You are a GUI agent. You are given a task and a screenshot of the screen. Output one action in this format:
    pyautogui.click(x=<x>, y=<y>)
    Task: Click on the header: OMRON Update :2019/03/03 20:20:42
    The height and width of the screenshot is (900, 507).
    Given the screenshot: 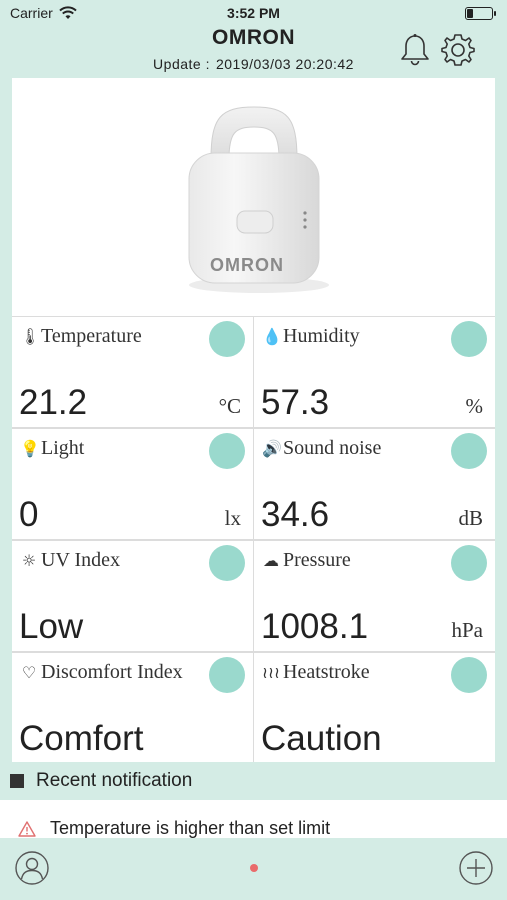 What is the action you would take?
    pyautogui.click(x=253, y=52)
    